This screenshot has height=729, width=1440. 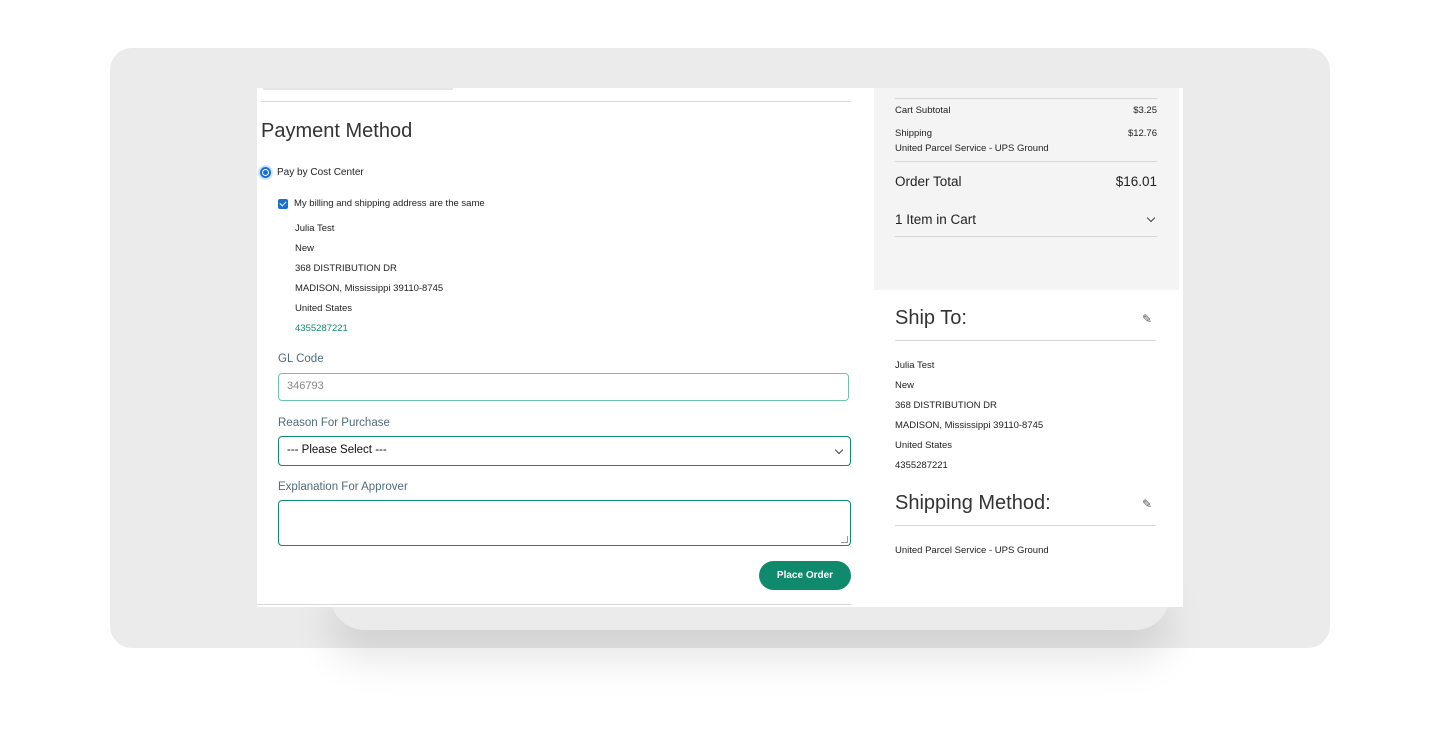 I want to click on ship-to-line2: New, so click(x=905, y=385).